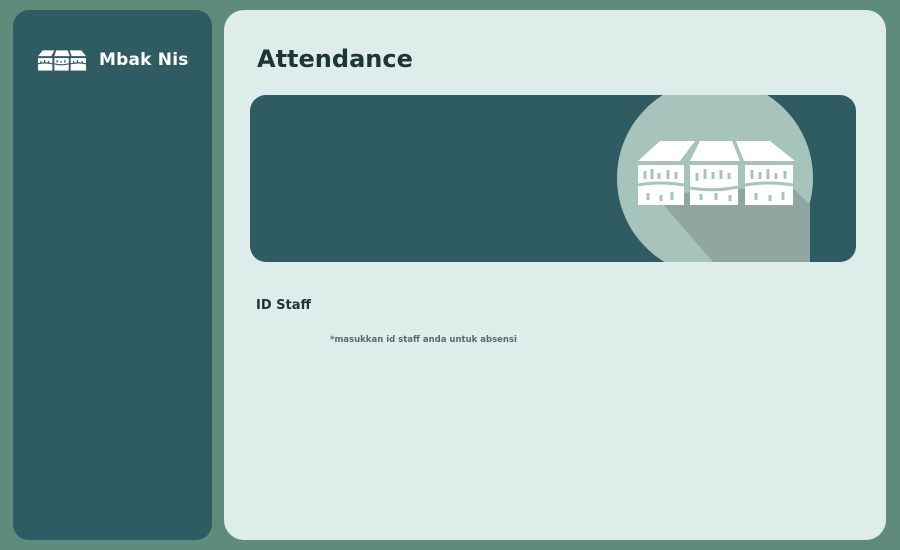  I want to click on id-staff-label: ID Staff, so click(284, 305).